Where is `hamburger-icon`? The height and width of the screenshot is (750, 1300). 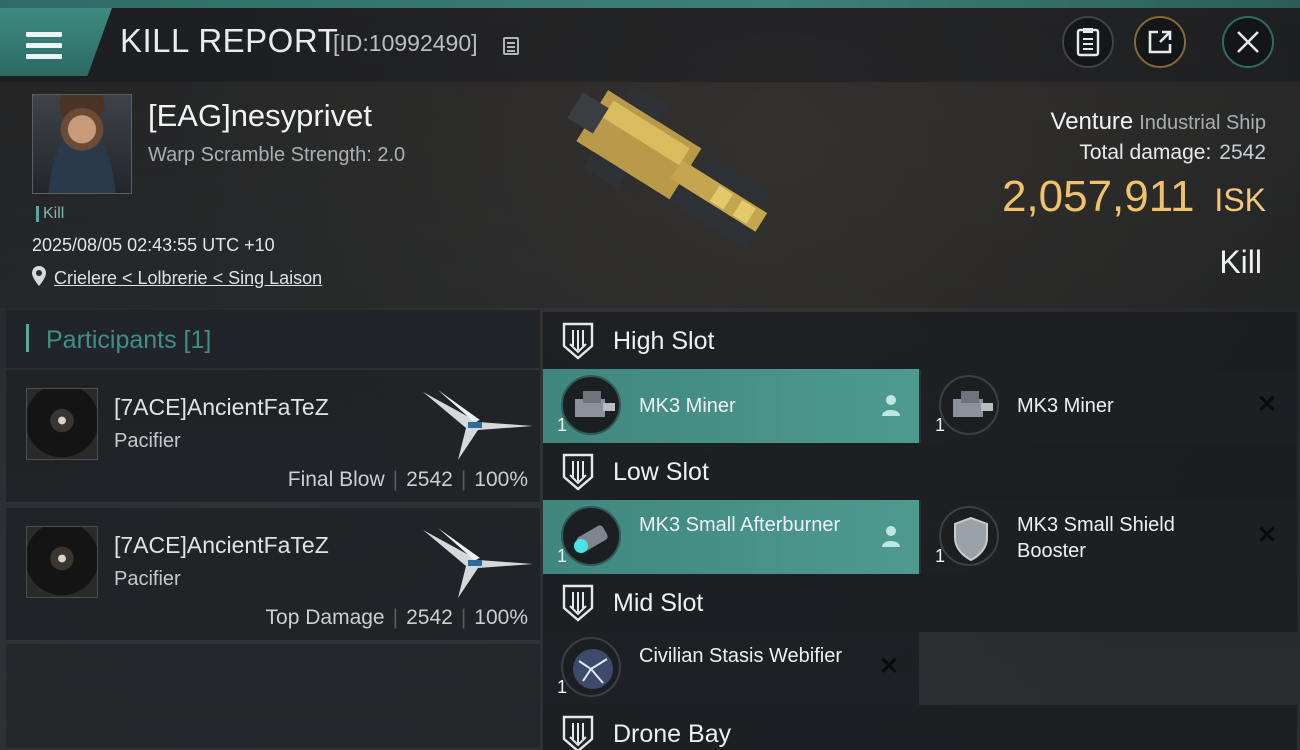 hamburger-icon is located at coordinates (44, 47).